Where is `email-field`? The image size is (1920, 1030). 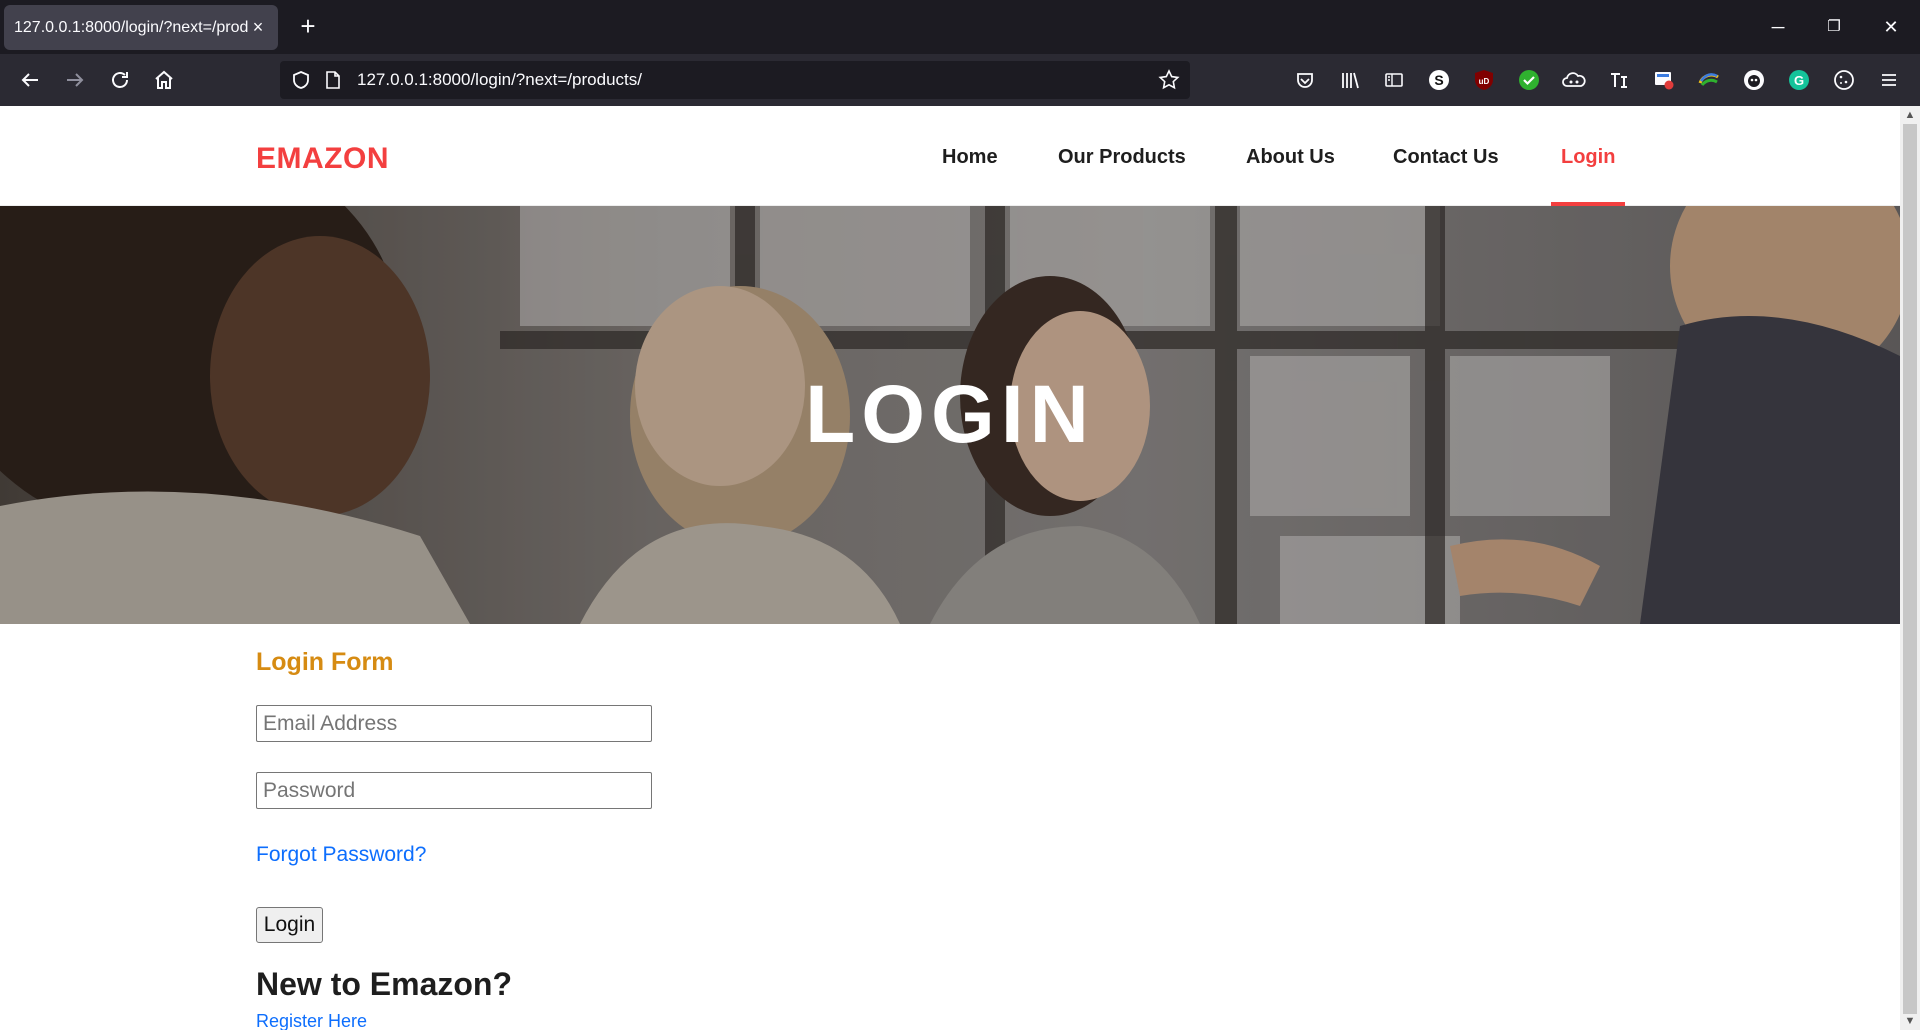 email-field is located at coordinates (454, 723).